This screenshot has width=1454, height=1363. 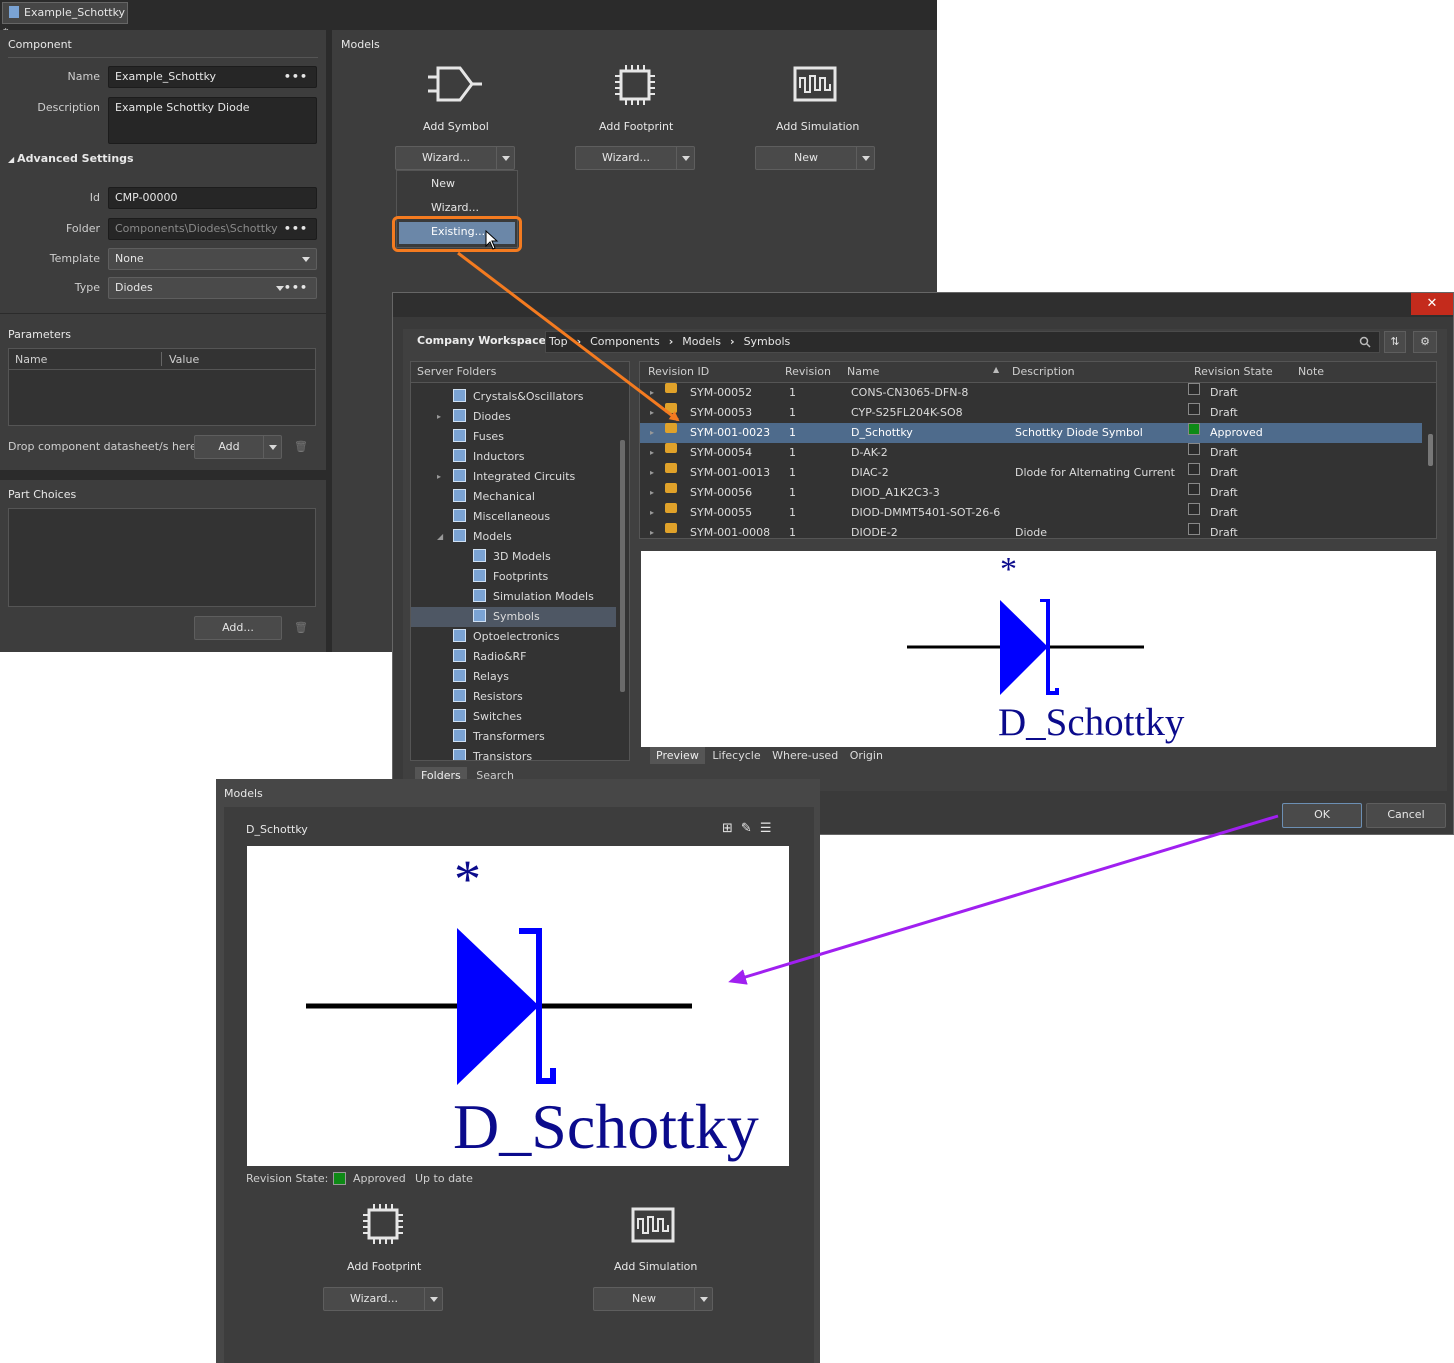 I want to click on tree-item: Fuses, so click(x=513, y=437).